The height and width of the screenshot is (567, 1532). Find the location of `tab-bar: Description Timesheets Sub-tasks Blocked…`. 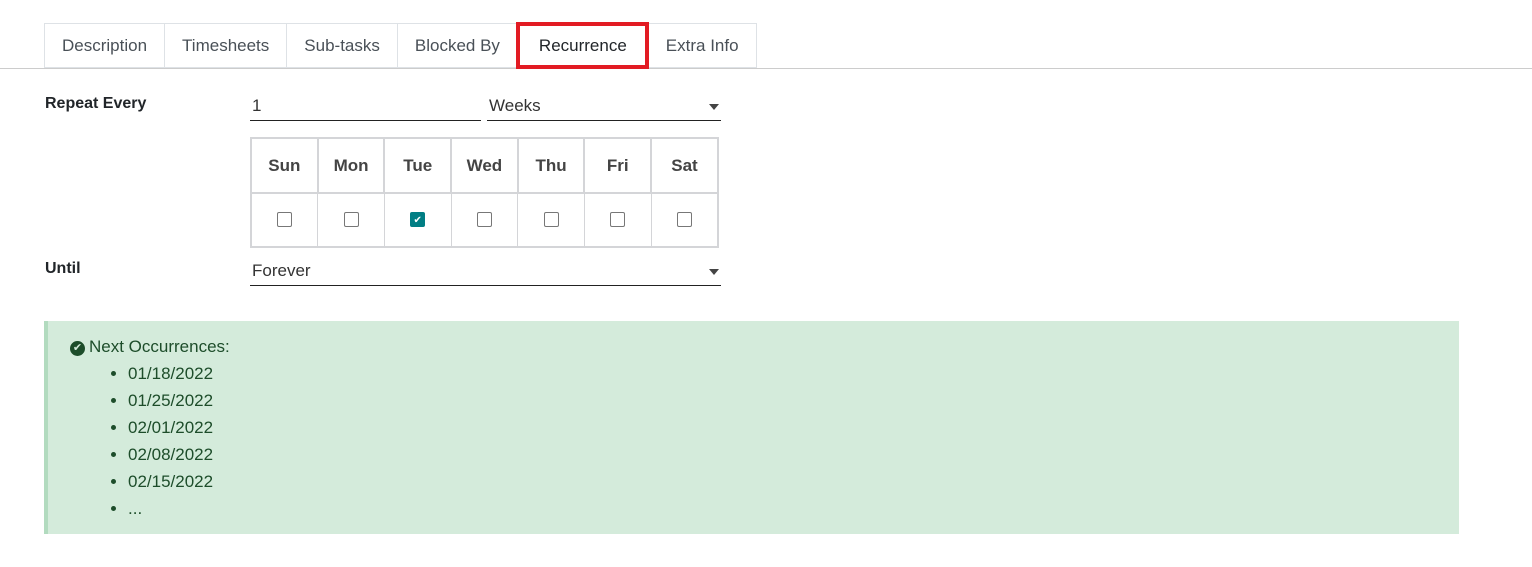

tab-bar: Description Timesheets Sub-tasks Blocked… is located at coordinates (400, 45).